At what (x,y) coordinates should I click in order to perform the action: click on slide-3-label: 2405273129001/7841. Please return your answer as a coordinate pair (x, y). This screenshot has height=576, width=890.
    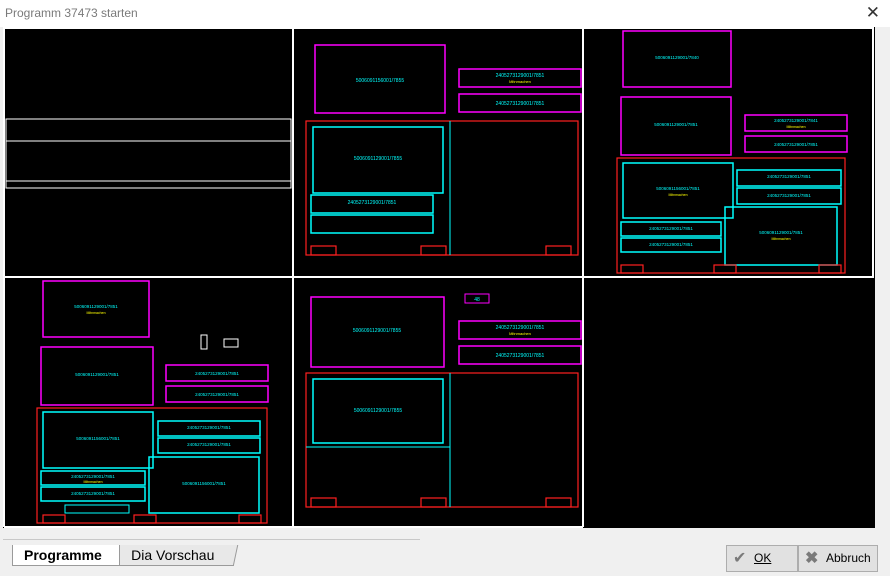
    Looking at the image, I should click on (796, 120).